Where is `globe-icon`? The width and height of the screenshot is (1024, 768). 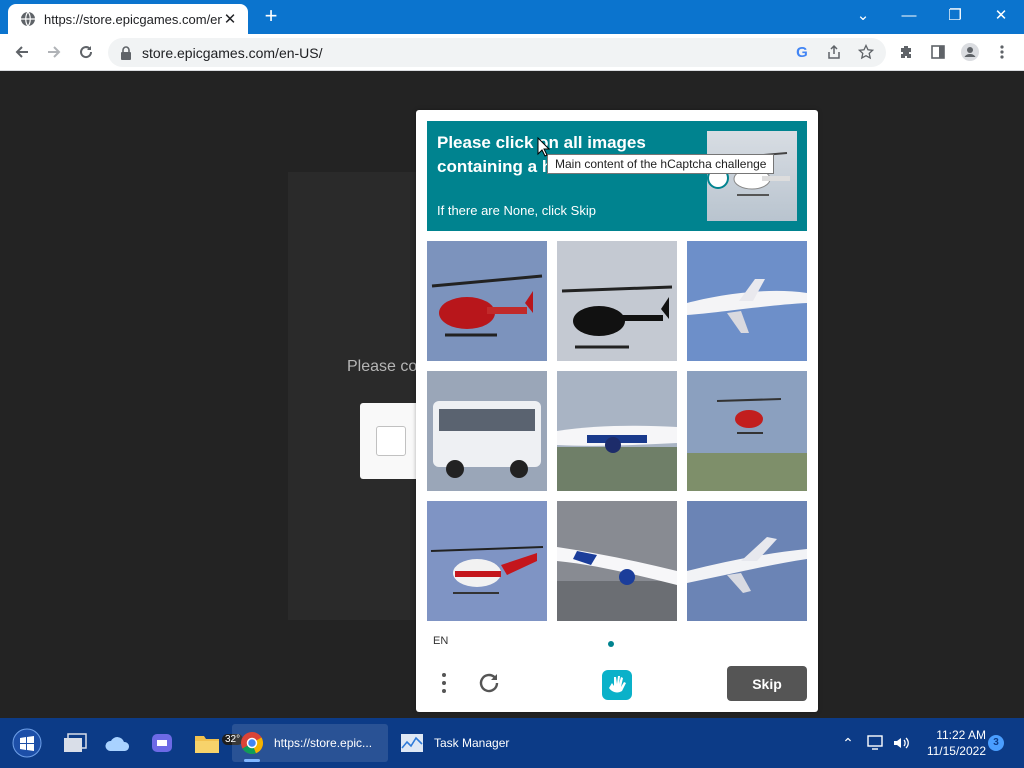 globe-icon is located at coordinates (28, 19).